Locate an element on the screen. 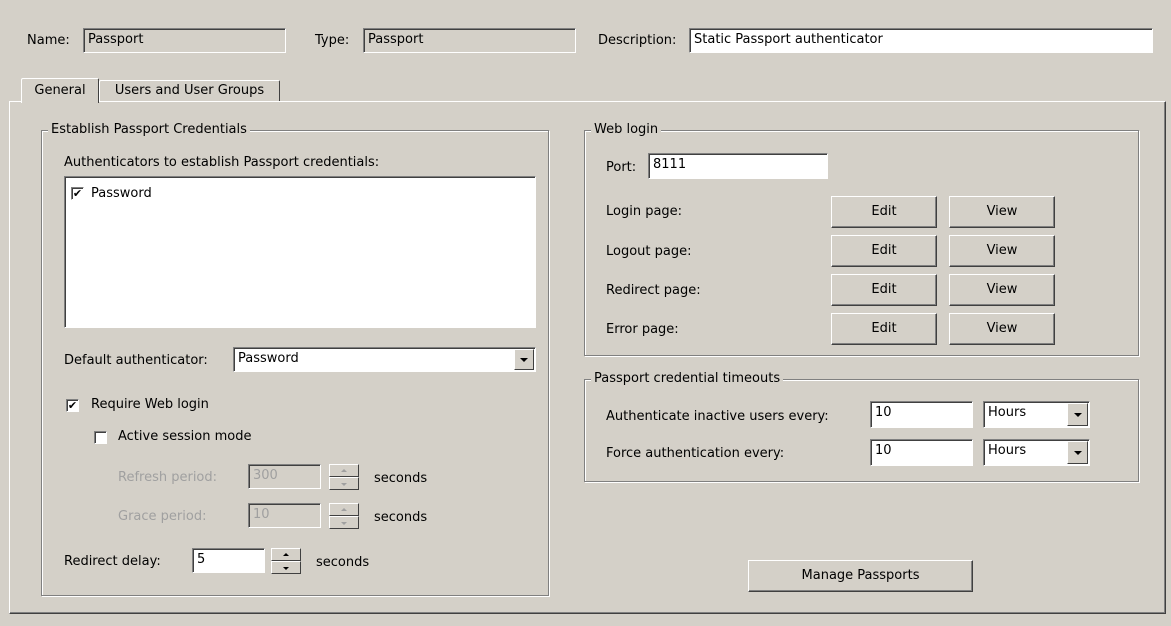 The height and width of the screenshot is (626, 1171). error-page-view-button: View is located at coordinates (1002, 329).